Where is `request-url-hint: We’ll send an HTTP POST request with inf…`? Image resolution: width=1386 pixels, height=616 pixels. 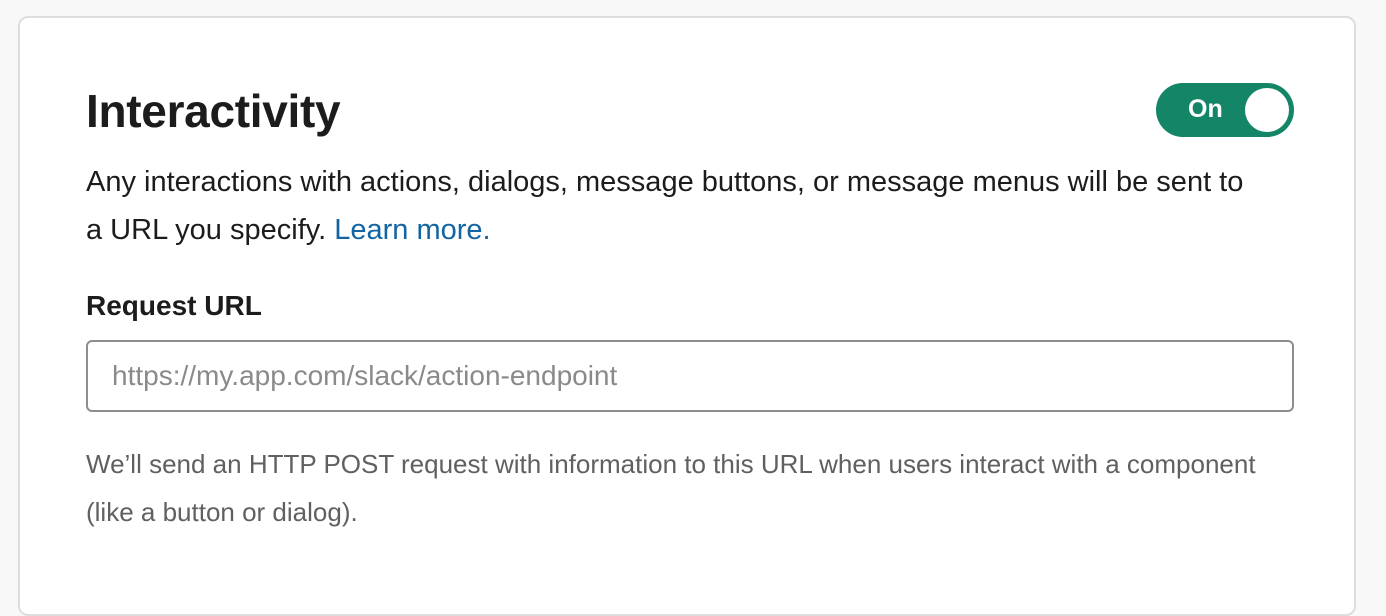
request-url-hint: We’ll send an HTTP POST request with inf… is located at coordinates (671, 488).